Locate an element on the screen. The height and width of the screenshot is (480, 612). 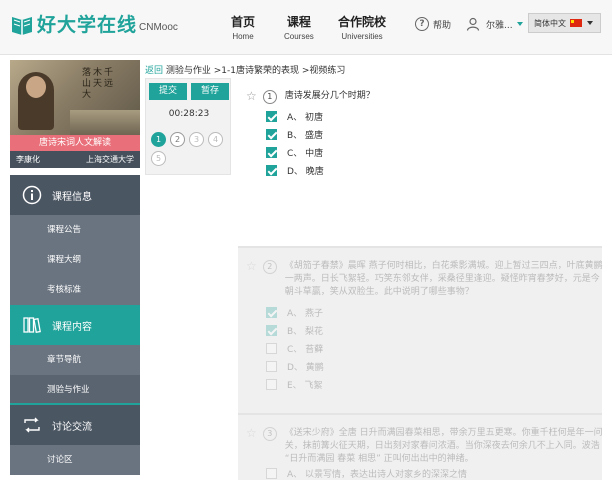
nav-courses: 课程 Courses is located at coordinates (299, 27).